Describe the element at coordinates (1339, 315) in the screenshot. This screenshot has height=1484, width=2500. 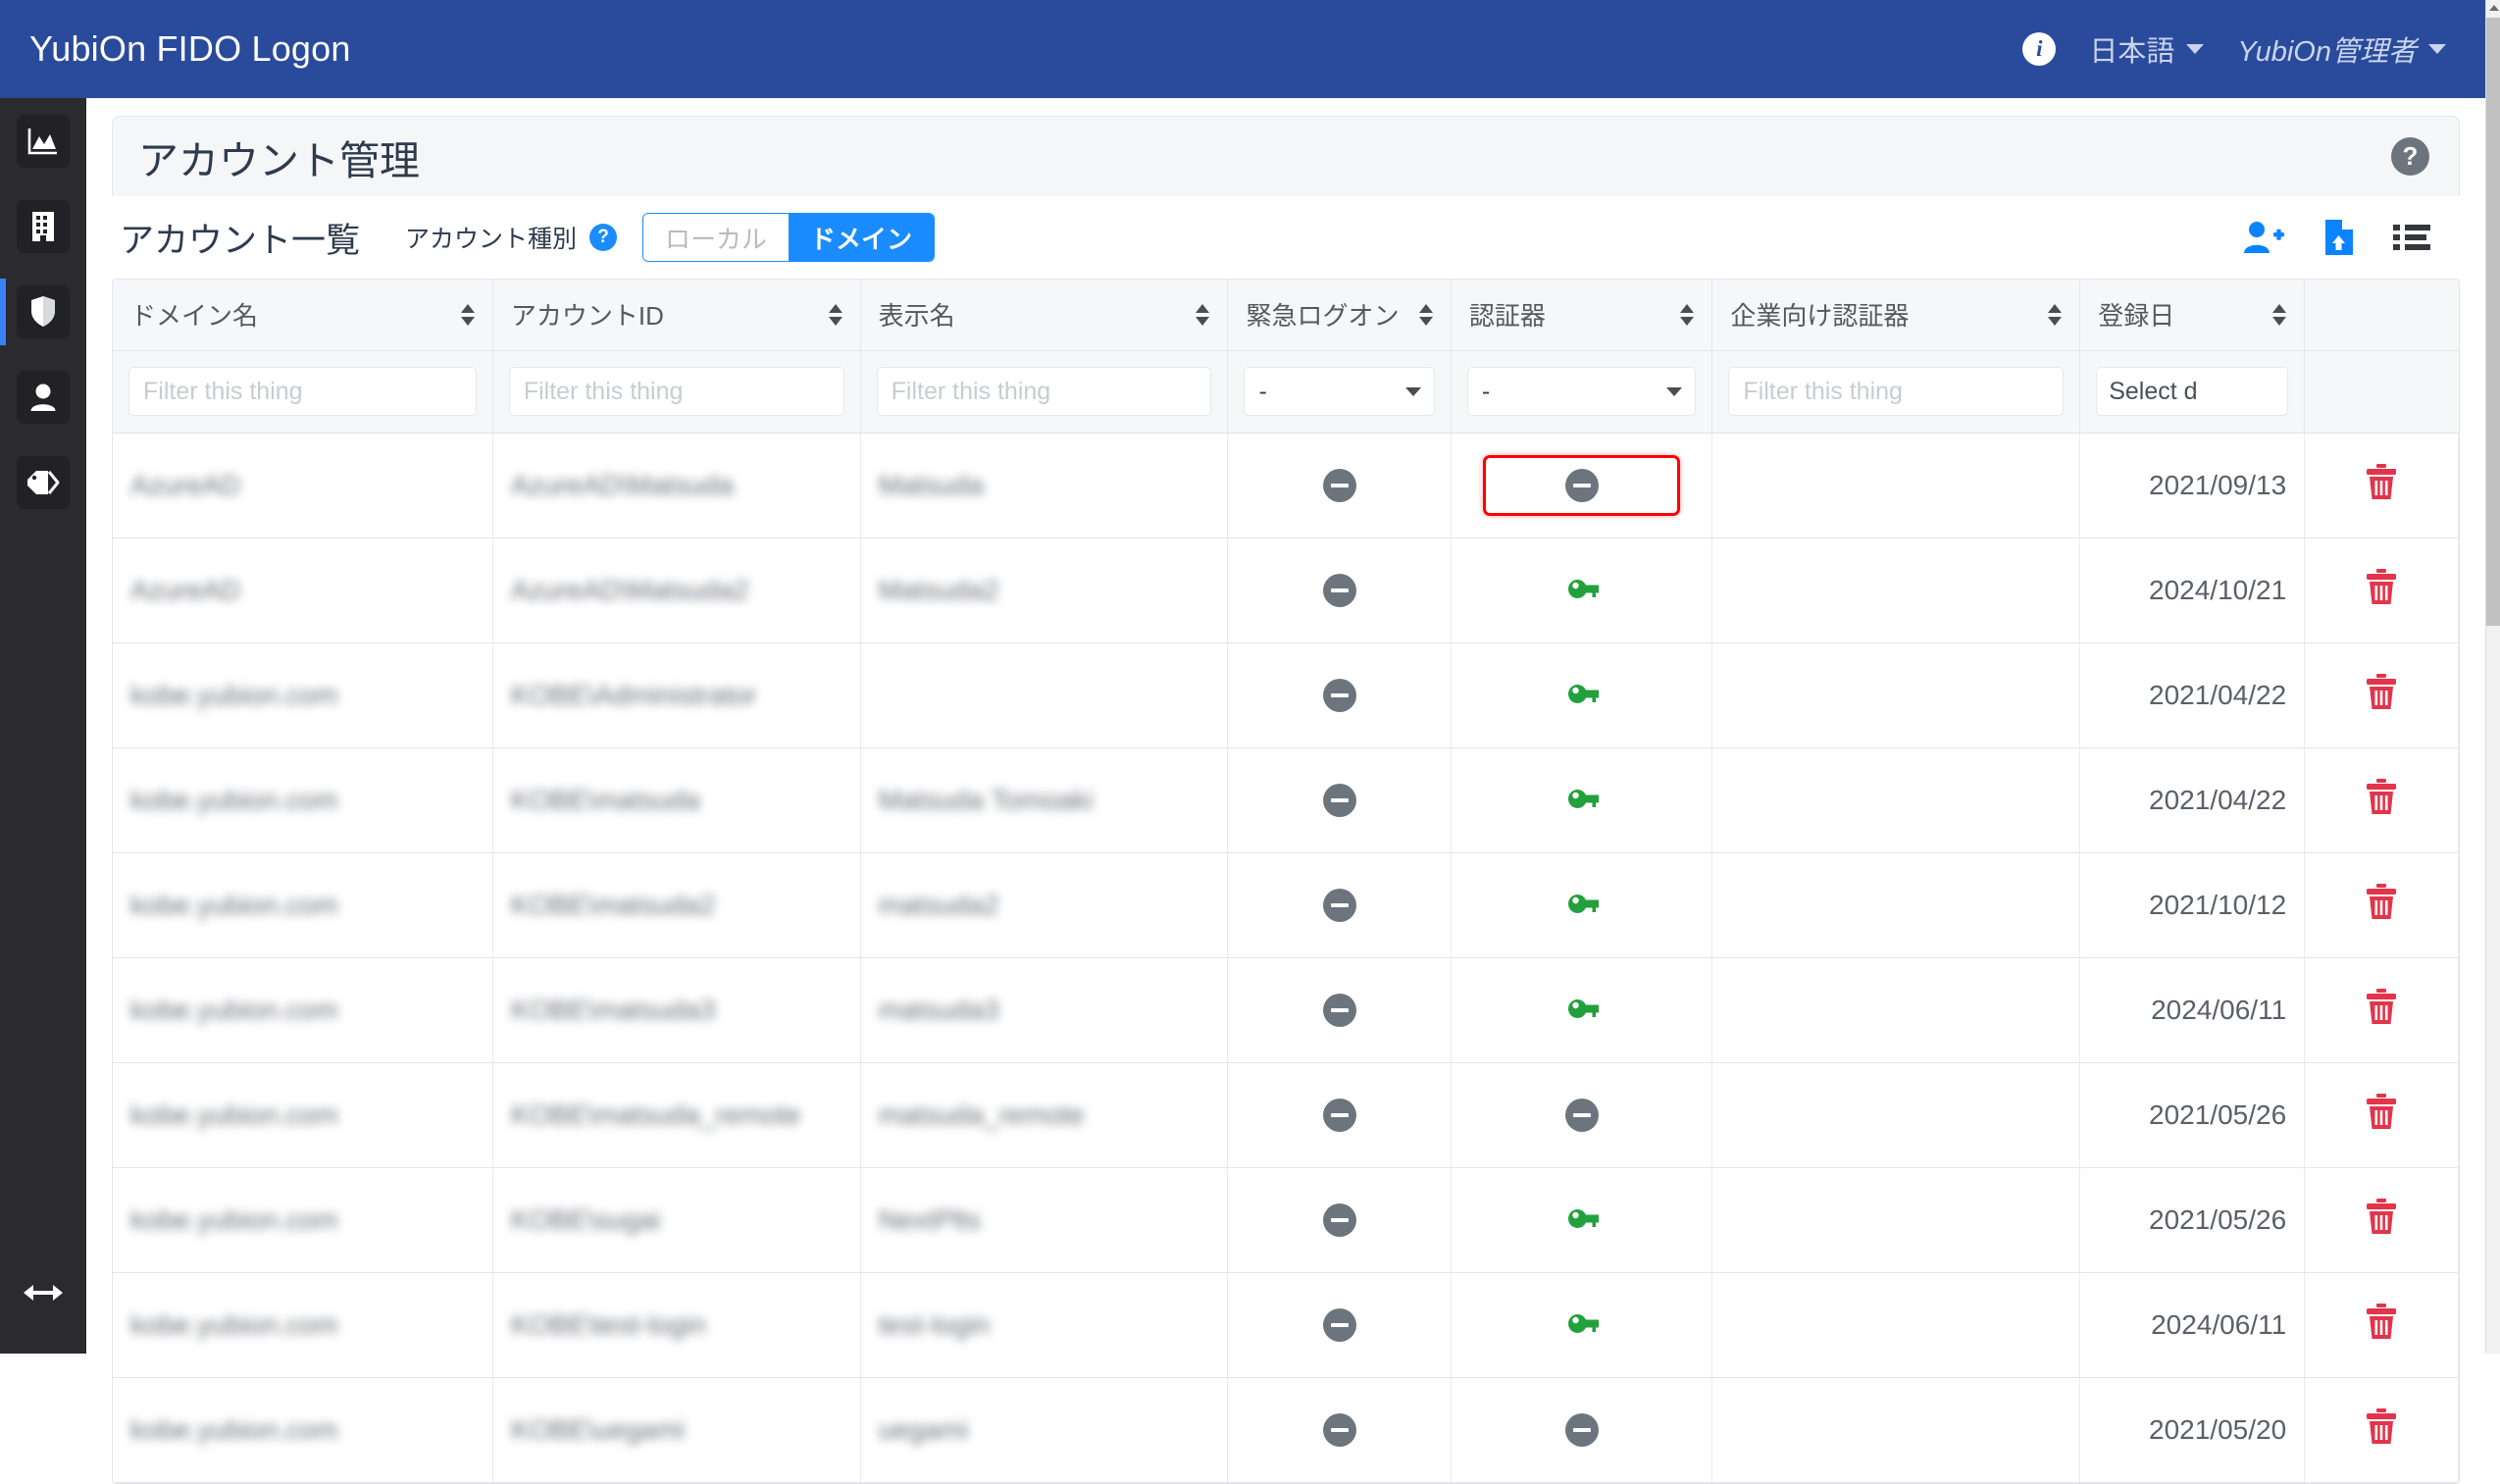
I see `column-header-emergency-logon: 緊急ログオン` at that location.